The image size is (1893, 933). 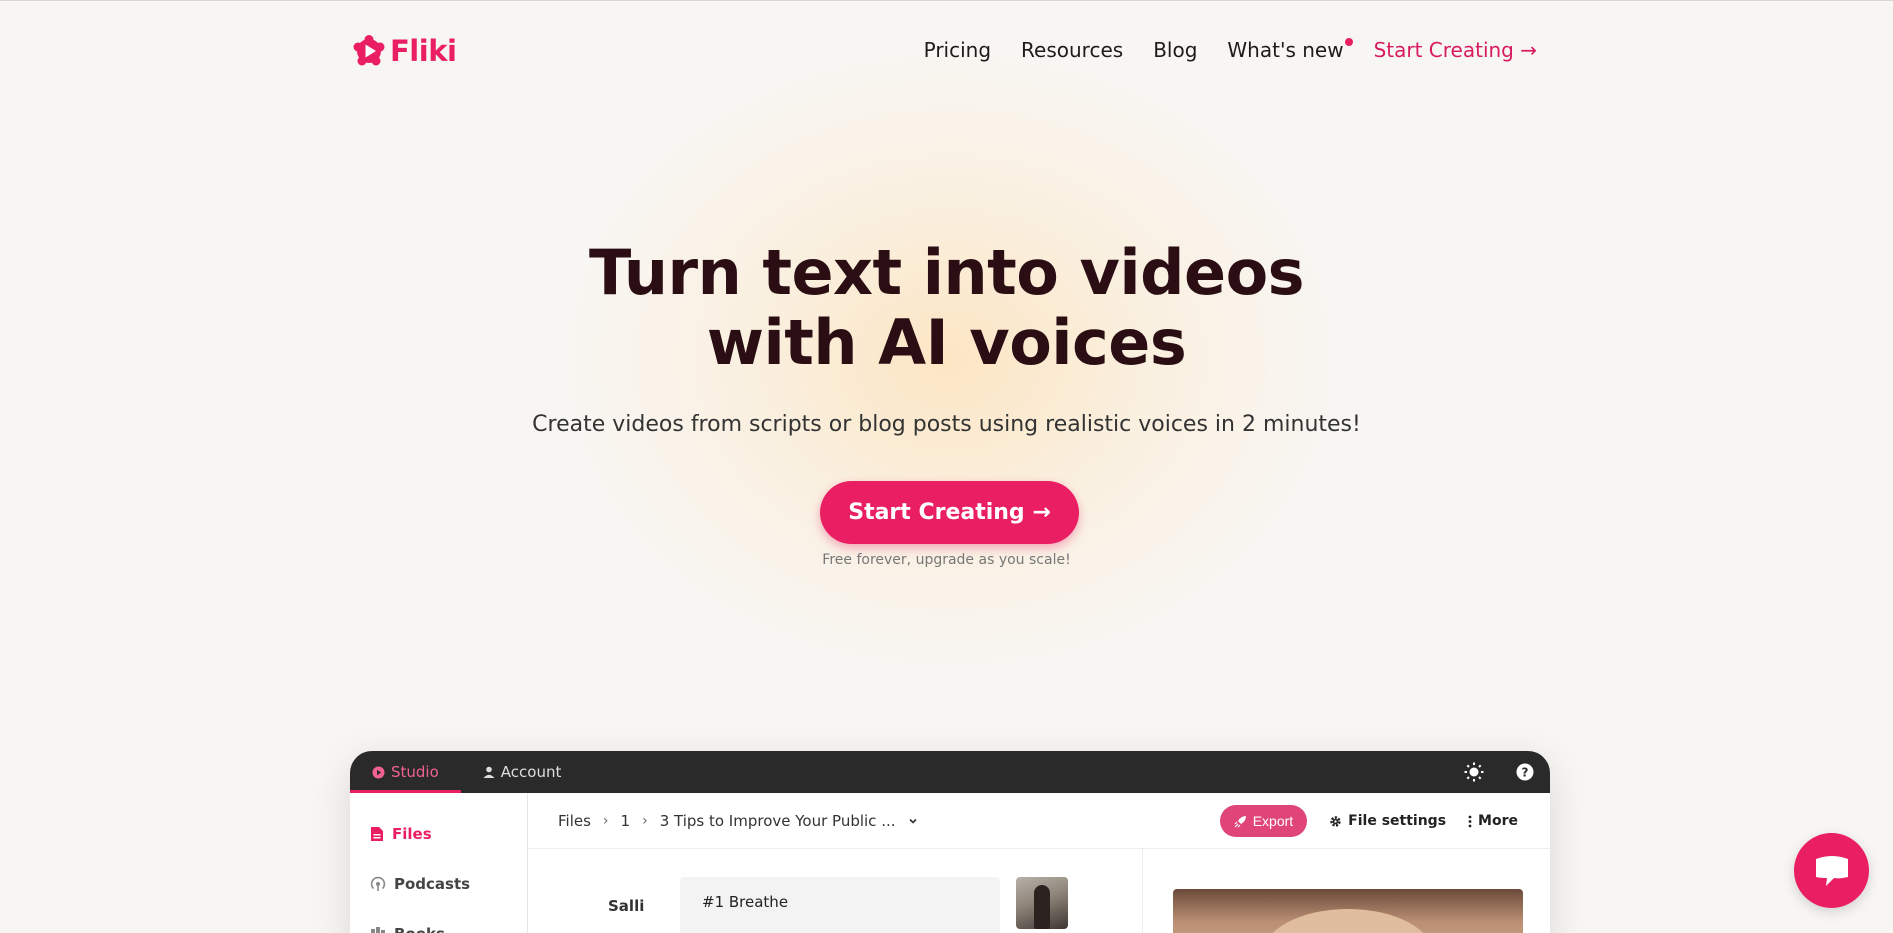 What do you see at coordinates (946, 0) in the screenshot?
I see `top-divider` at bounding box center [946, 0].